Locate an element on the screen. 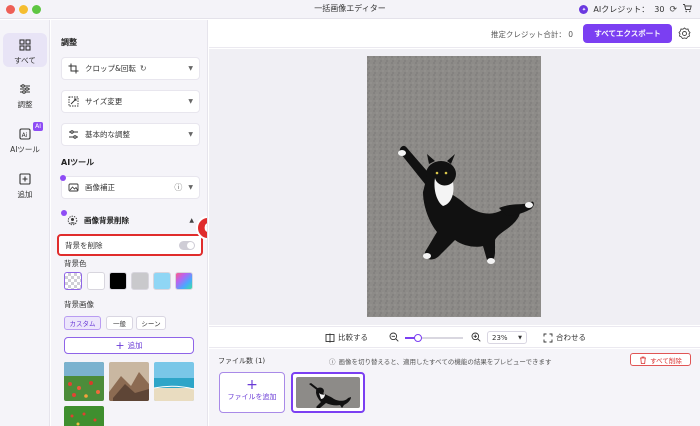 The height and width of the screenshot is (426, 700). file-count: ファイル数 (1) is located at coordinates (242, 361).